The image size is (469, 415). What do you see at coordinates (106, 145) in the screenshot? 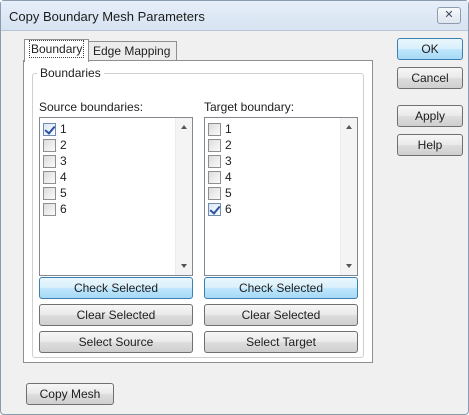
I see `source-boundary-item: 2` at bounding box center [106, 145].